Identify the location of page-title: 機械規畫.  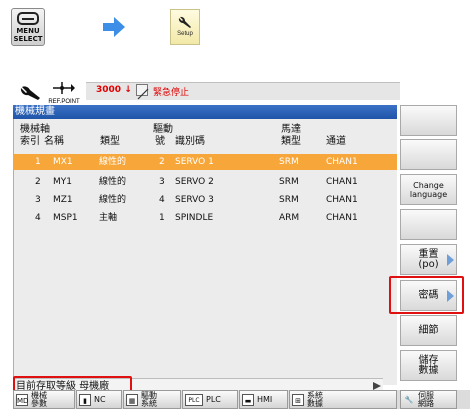
(205, 112).